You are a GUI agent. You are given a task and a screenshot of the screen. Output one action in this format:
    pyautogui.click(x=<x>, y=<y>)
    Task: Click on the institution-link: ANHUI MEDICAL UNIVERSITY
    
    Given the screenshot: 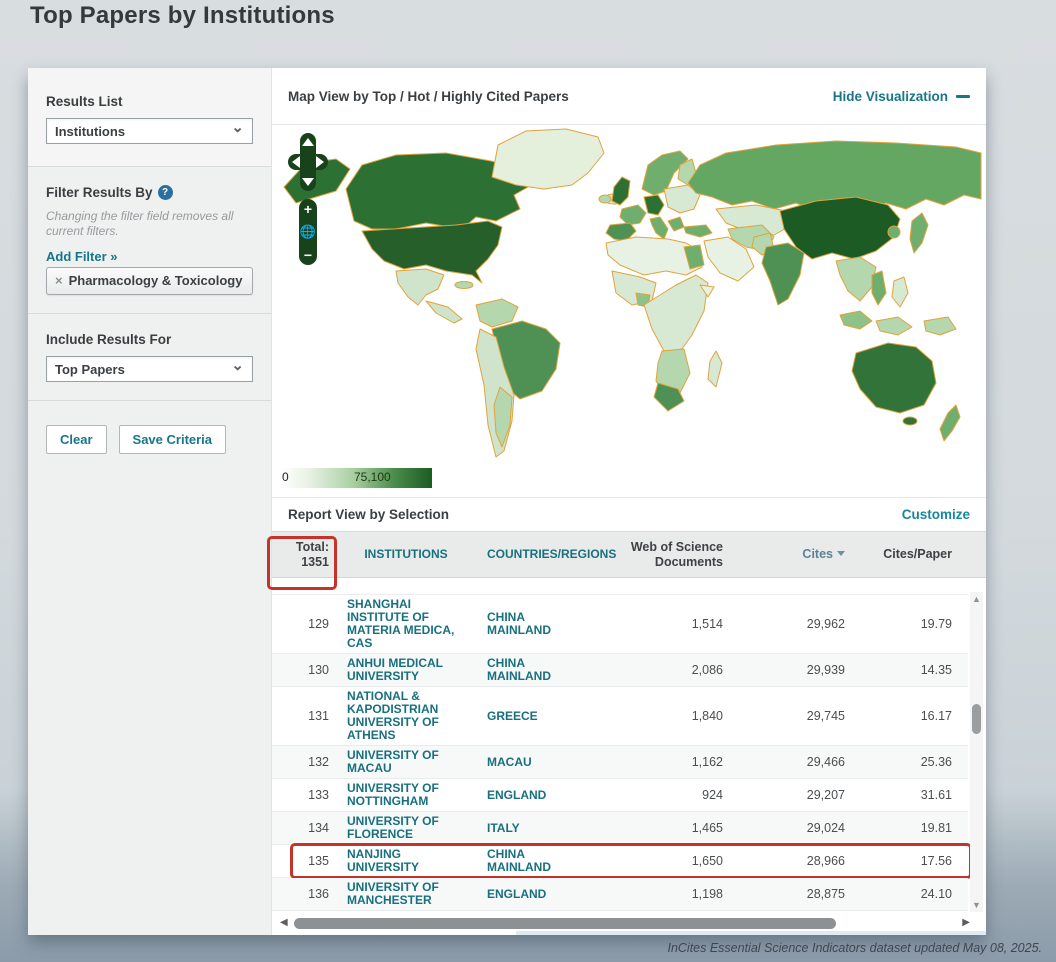 What is the action you would take?
    pyautogui.click(x=417, y=670)
    